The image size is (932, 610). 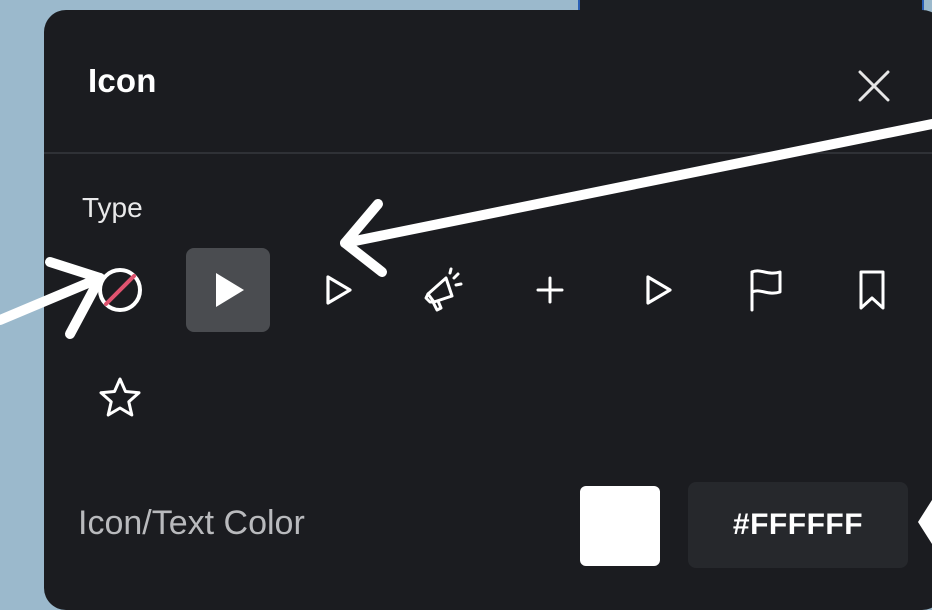 I want to click on hex-color-input: #FFFFFF, so click(x=798, y=525).